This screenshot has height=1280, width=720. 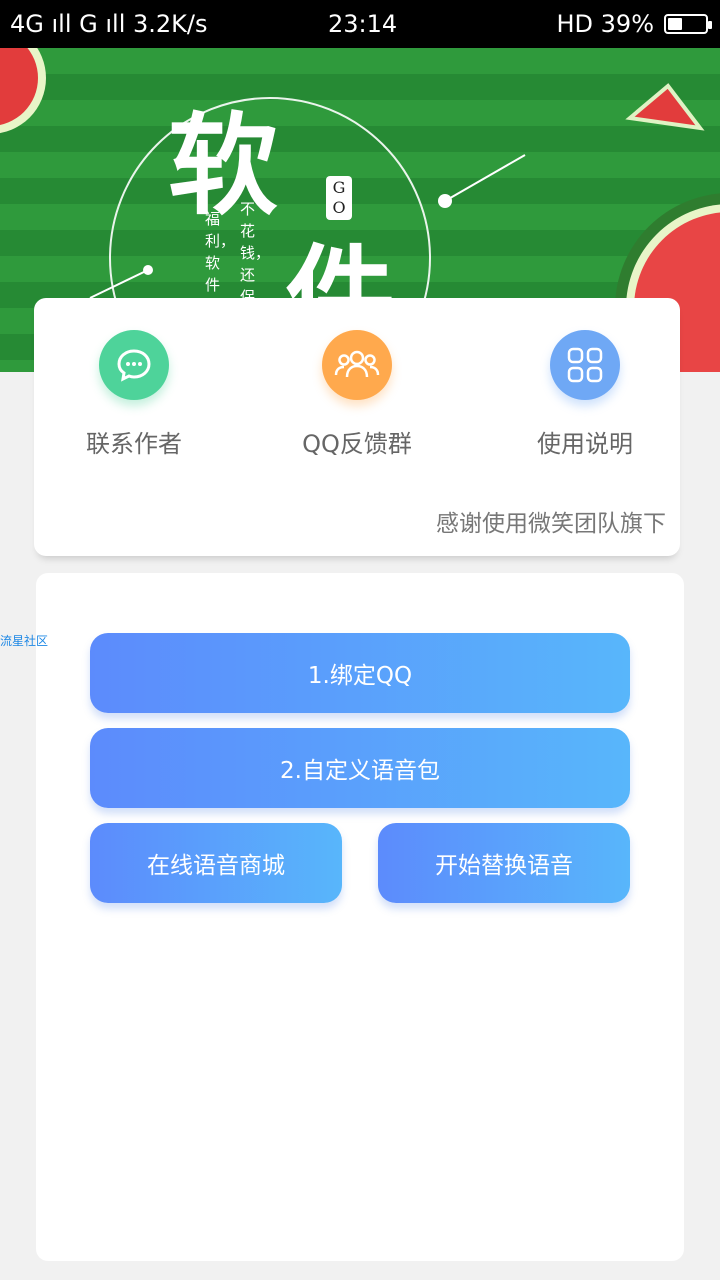 I want to click on community-link: 流星社区, so click(x=24, y=640).